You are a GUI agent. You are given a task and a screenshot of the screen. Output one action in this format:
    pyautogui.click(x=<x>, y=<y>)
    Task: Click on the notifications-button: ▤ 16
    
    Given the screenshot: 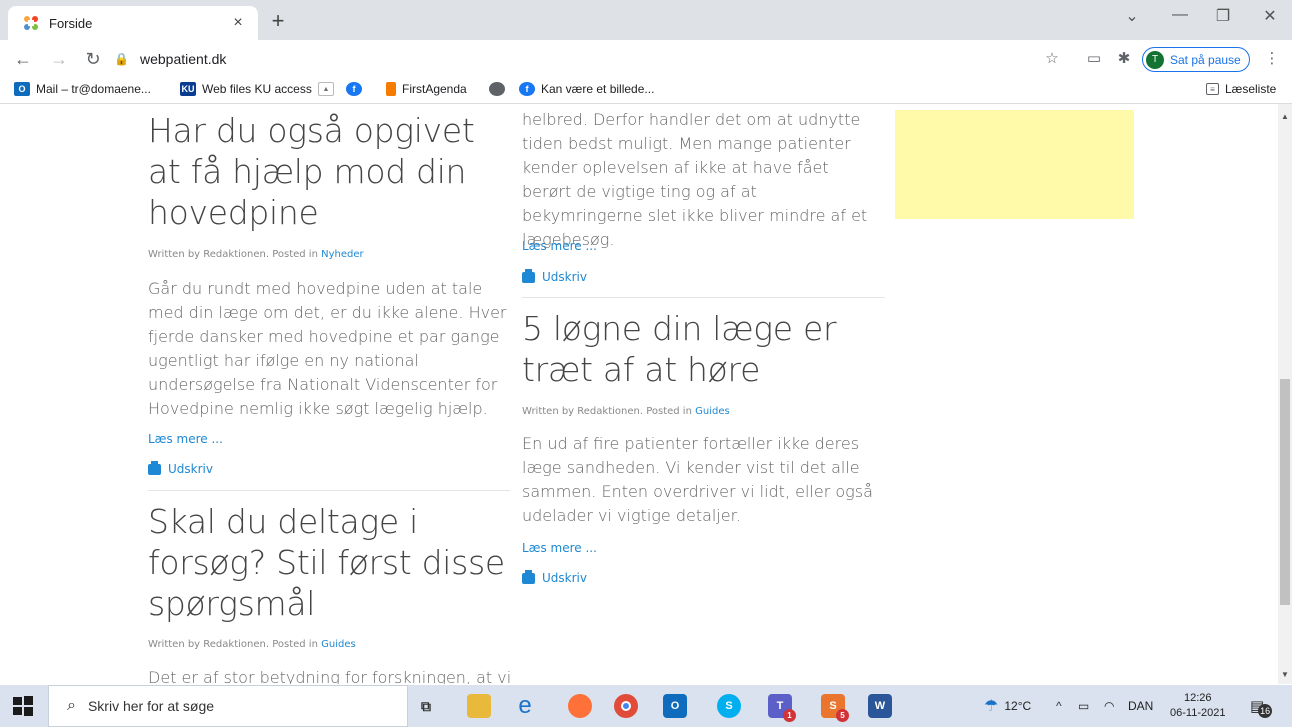 What is the action you would take?
    pyautogui.click(x=1261, y=706)
    